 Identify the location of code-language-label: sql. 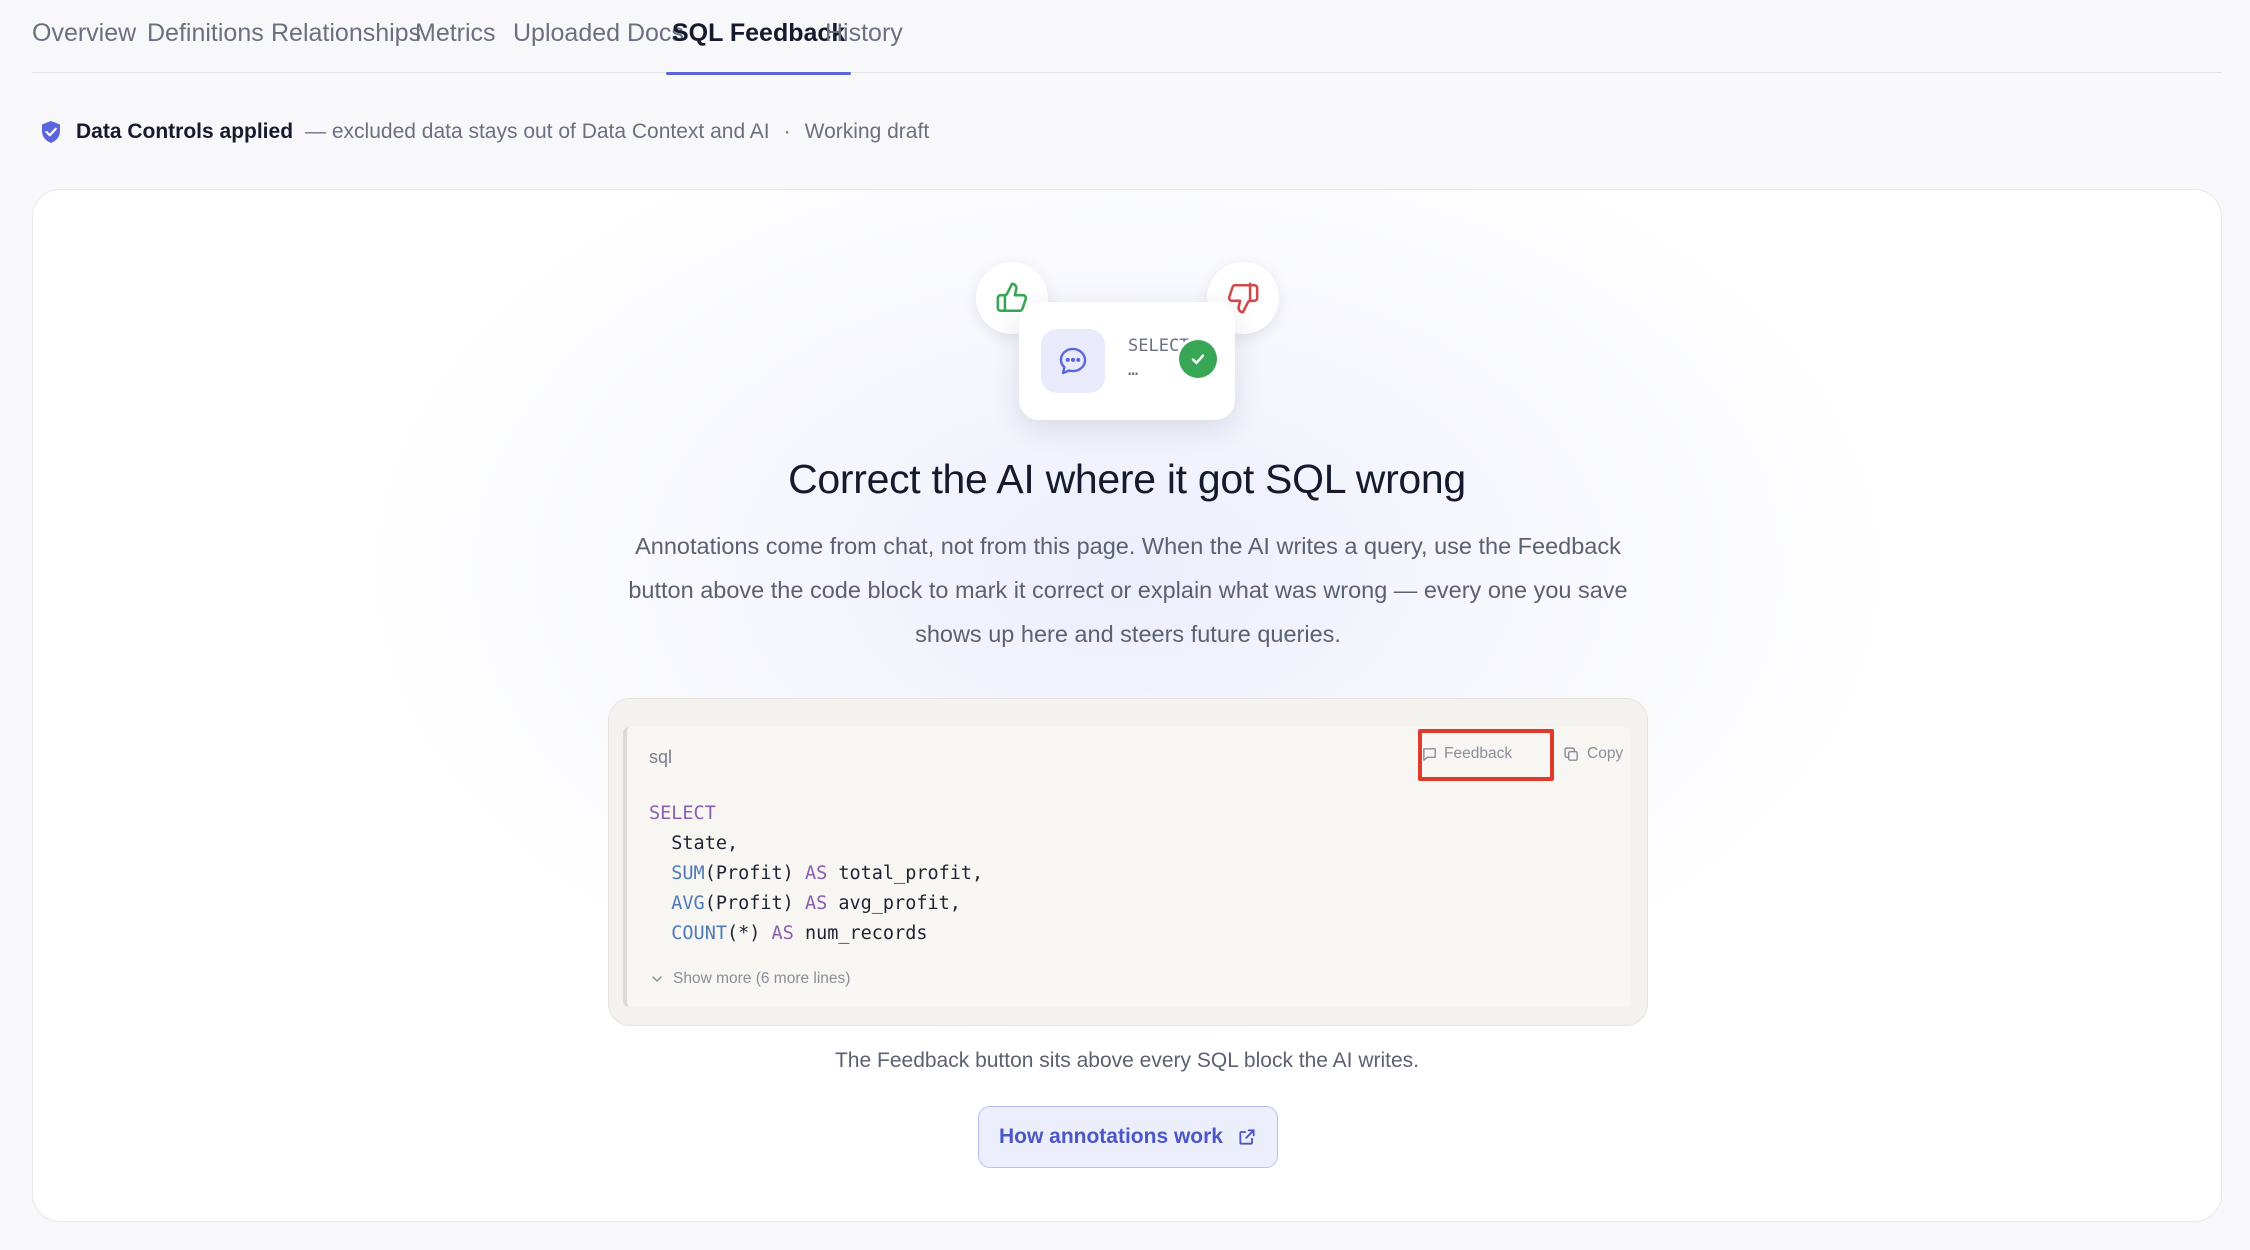
(661, 757).